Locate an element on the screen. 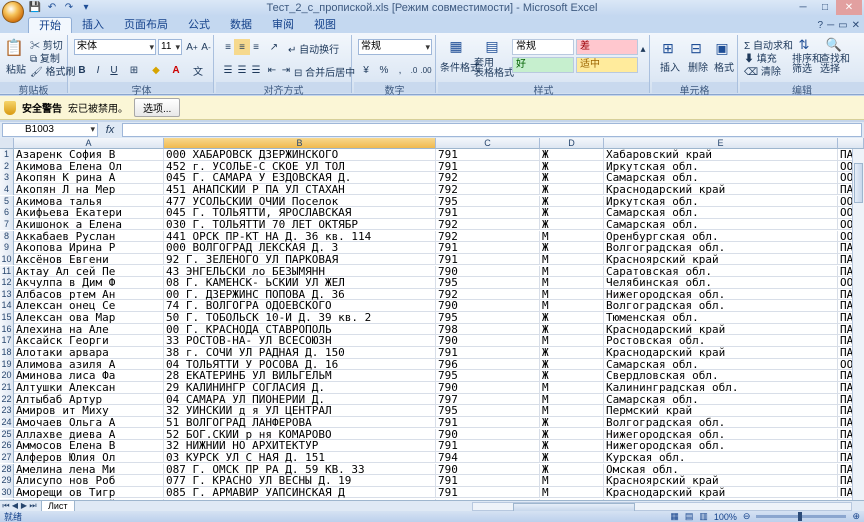 The image size is (864, 522). format-cells-icon: ▣ is located at coordinates (722, 48).